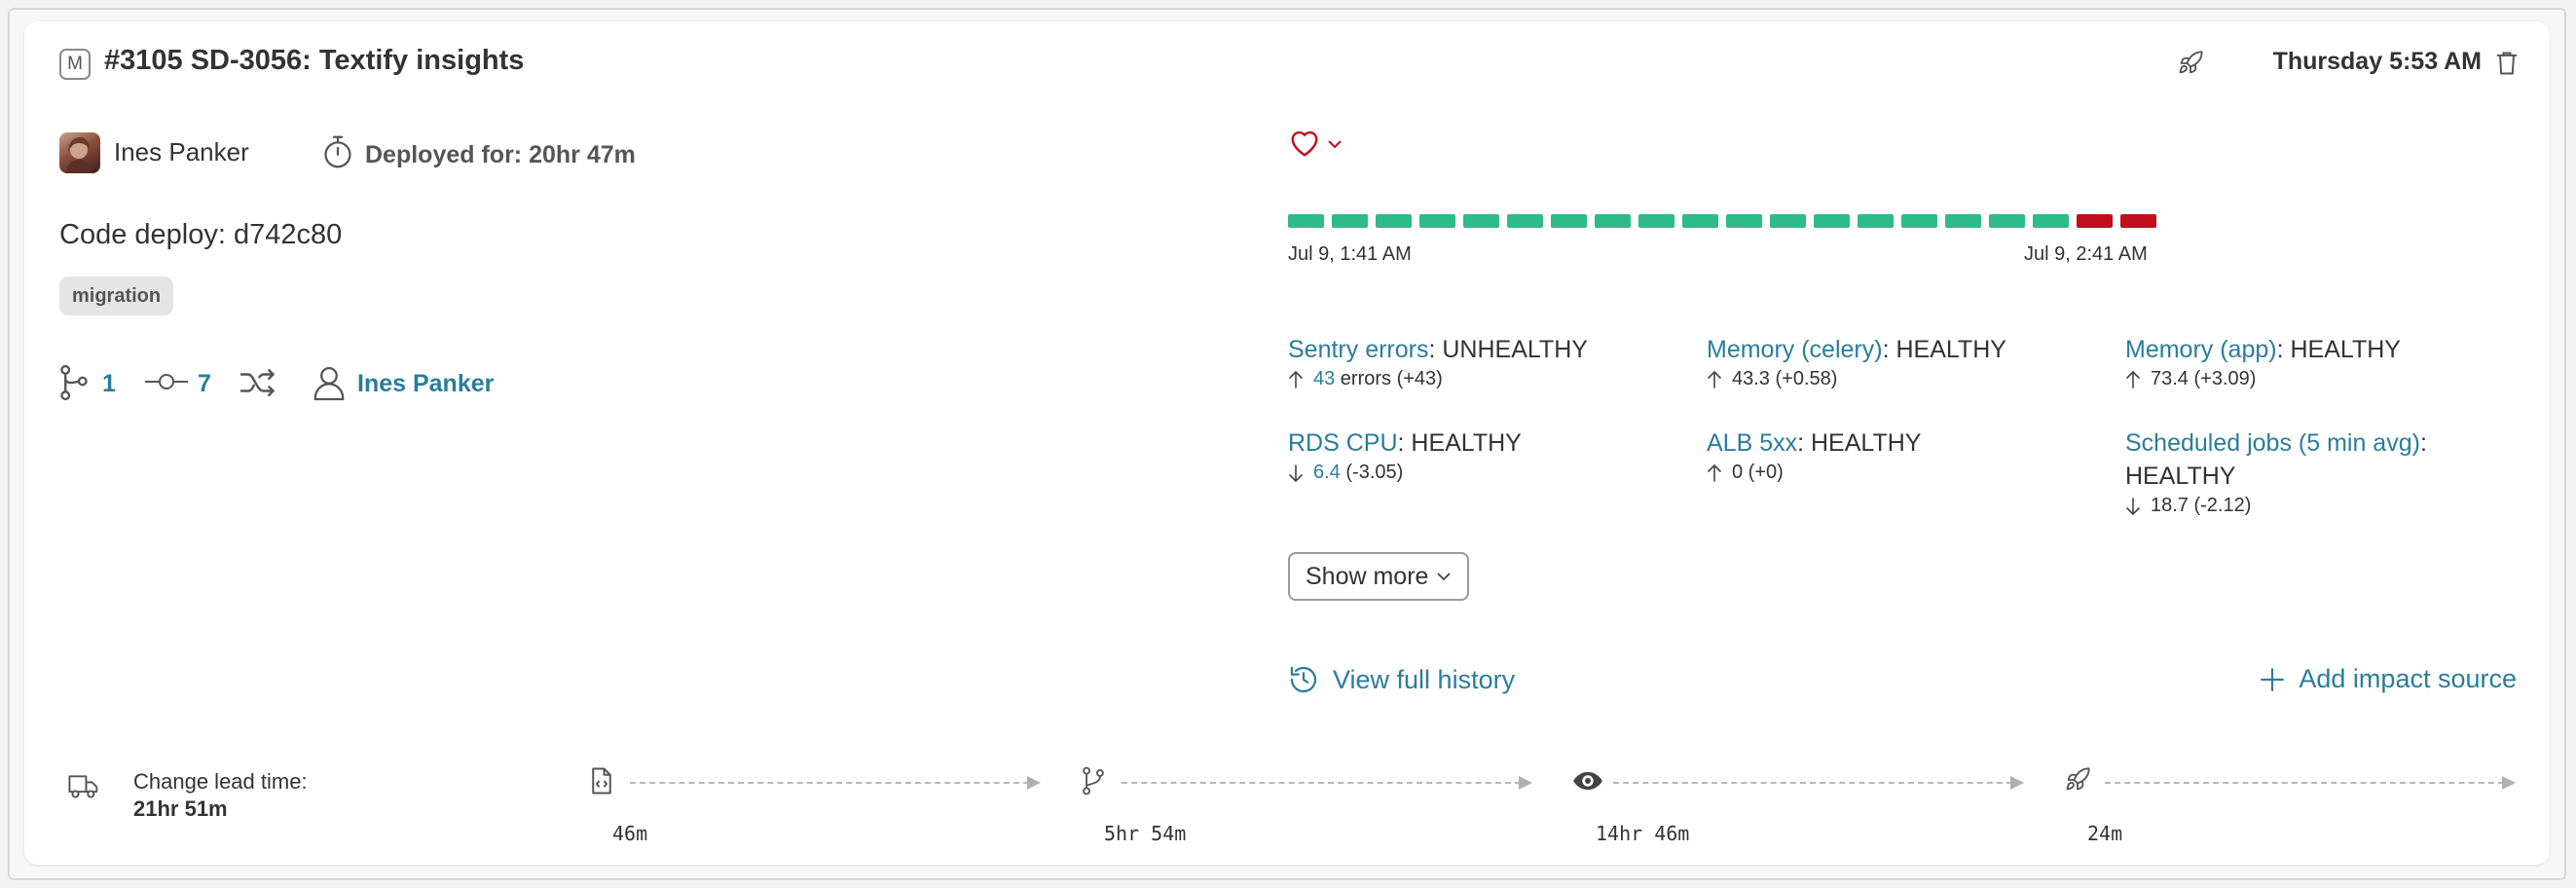  I want to click on metric-name-link: ALB 5xx, so click(1752, 443).